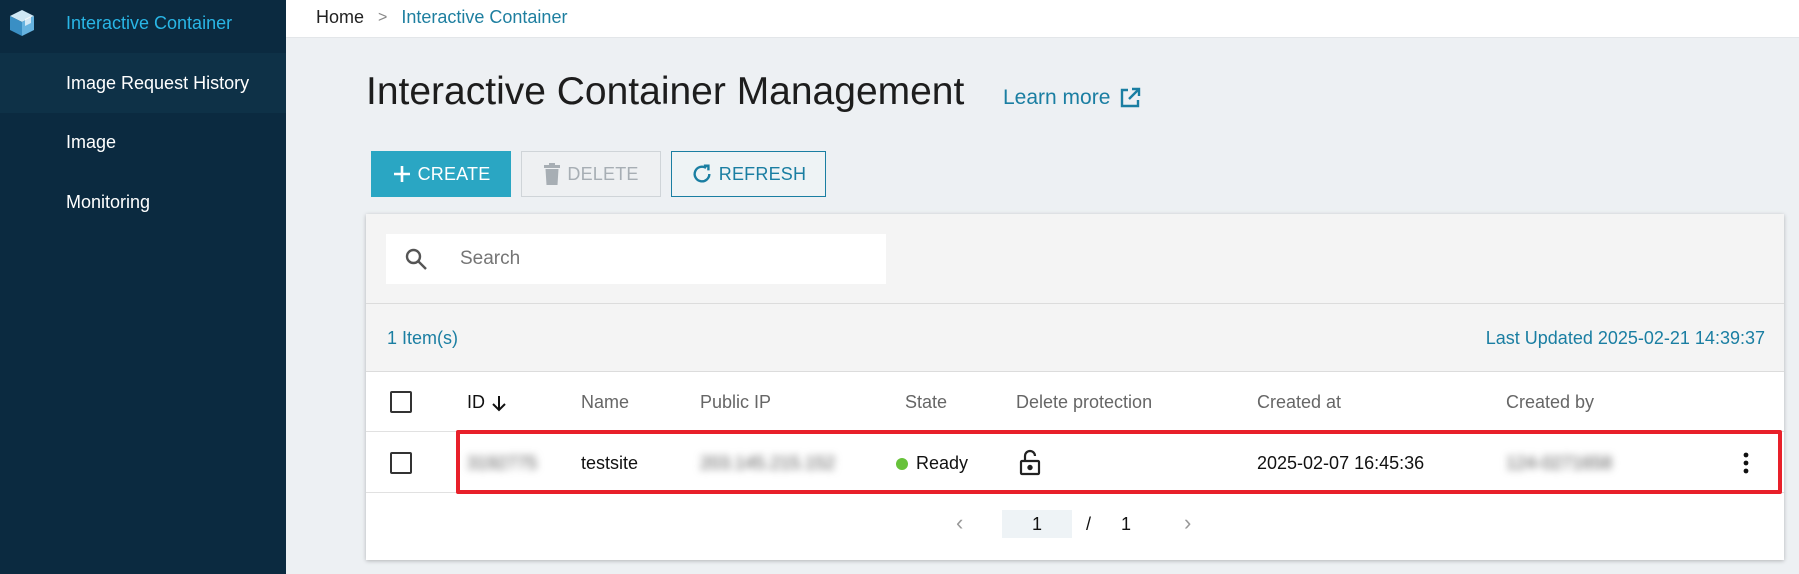  I want to click on row-public-ip: 203.145.215.152, so click(768, 463).